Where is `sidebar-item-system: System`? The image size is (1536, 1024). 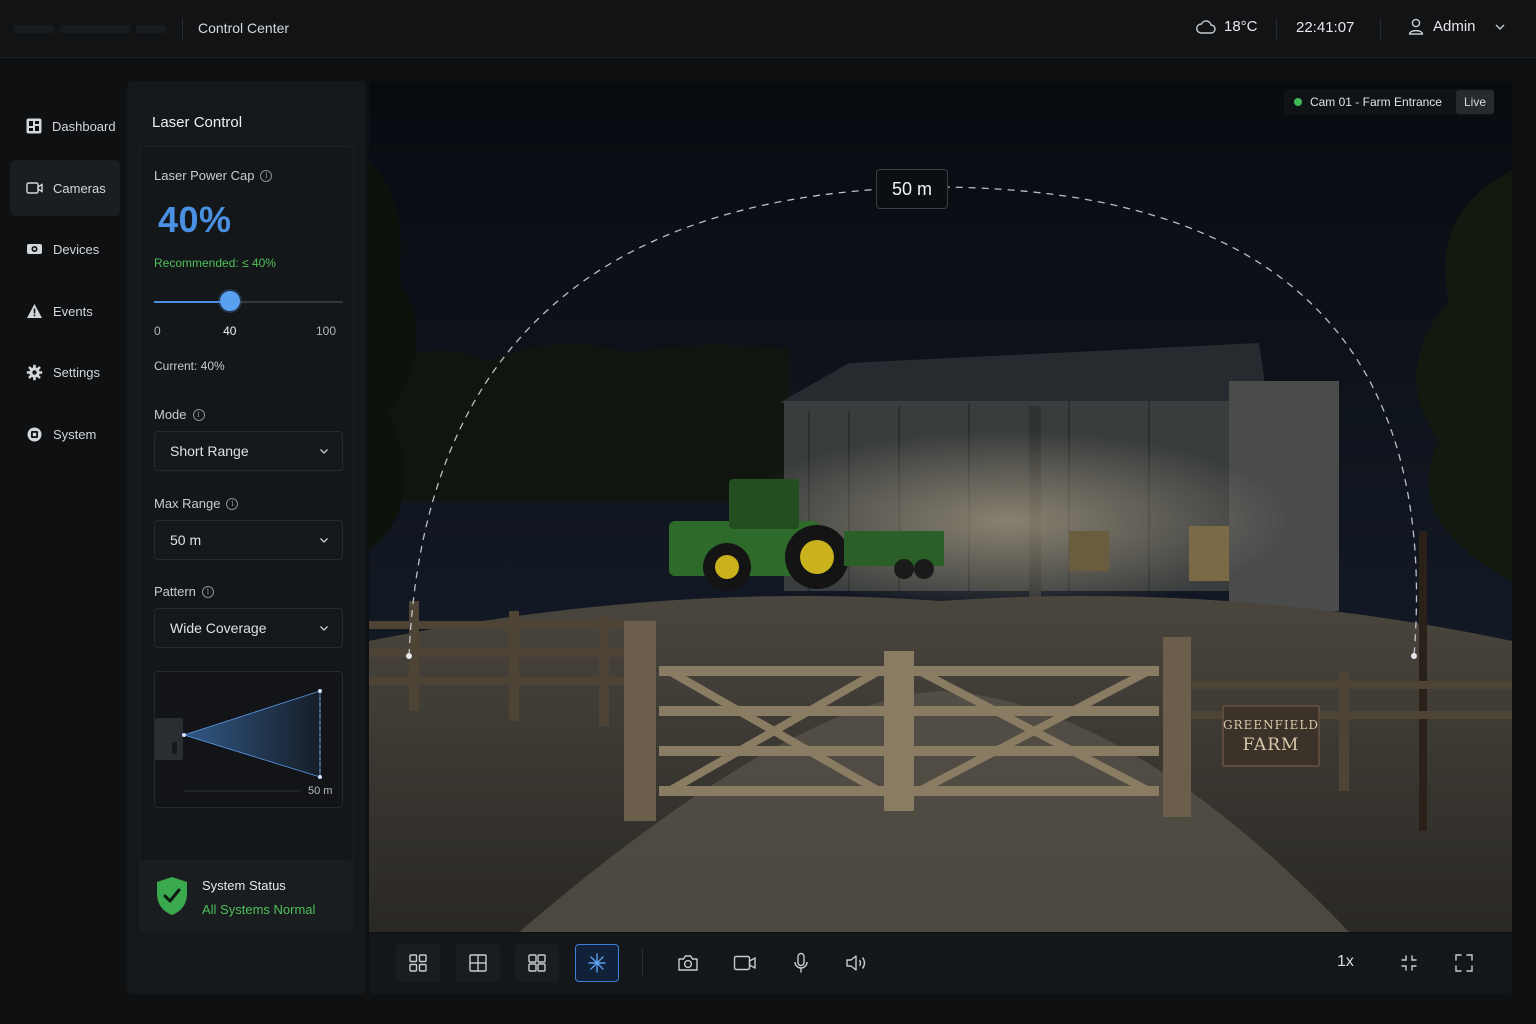 sidebar-item-system: System is located at coordinates (65, 434).